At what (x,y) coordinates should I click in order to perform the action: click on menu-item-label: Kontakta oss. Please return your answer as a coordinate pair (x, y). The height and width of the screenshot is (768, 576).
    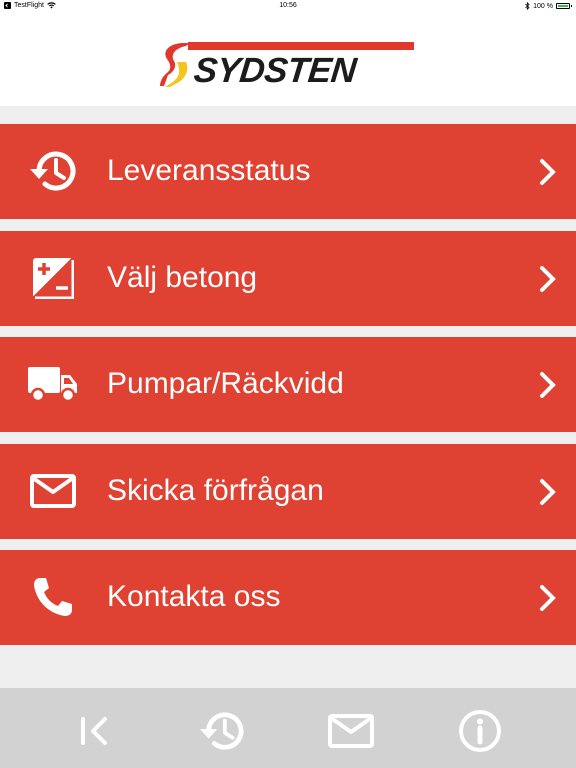
    Looking at the image, I should click on (194, 596).